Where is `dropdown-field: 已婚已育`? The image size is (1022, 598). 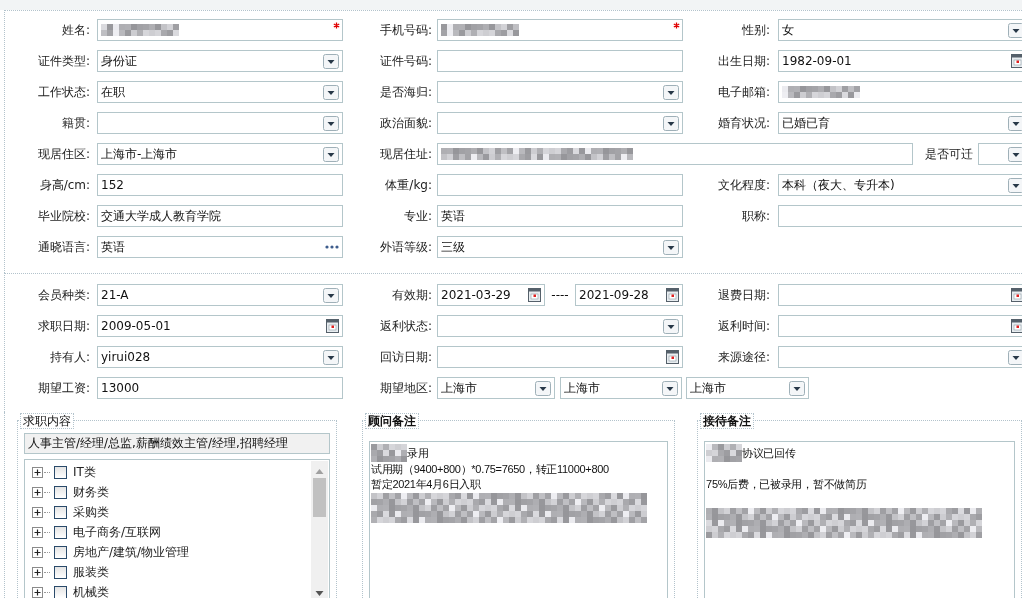 dropdown-field: 已婚已育 is located at coordinates (900, 123).